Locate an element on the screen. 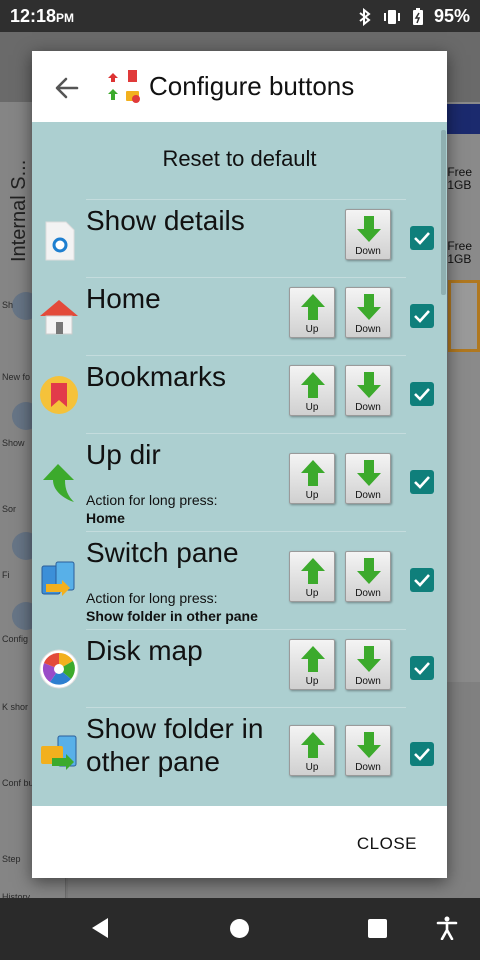 The image size is (480, 960). background-selected-tile is located at coordinates (464, 316).